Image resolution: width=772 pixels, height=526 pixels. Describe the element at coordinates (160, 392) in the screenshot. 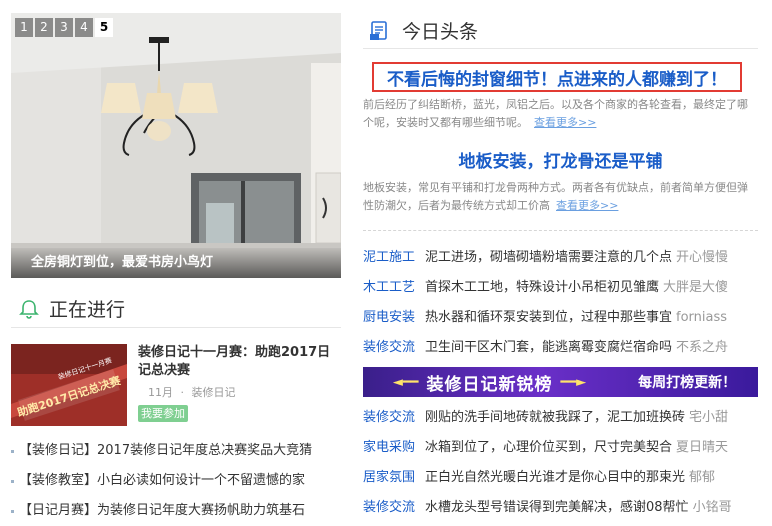

I see `feature-month: 11月` at that location.